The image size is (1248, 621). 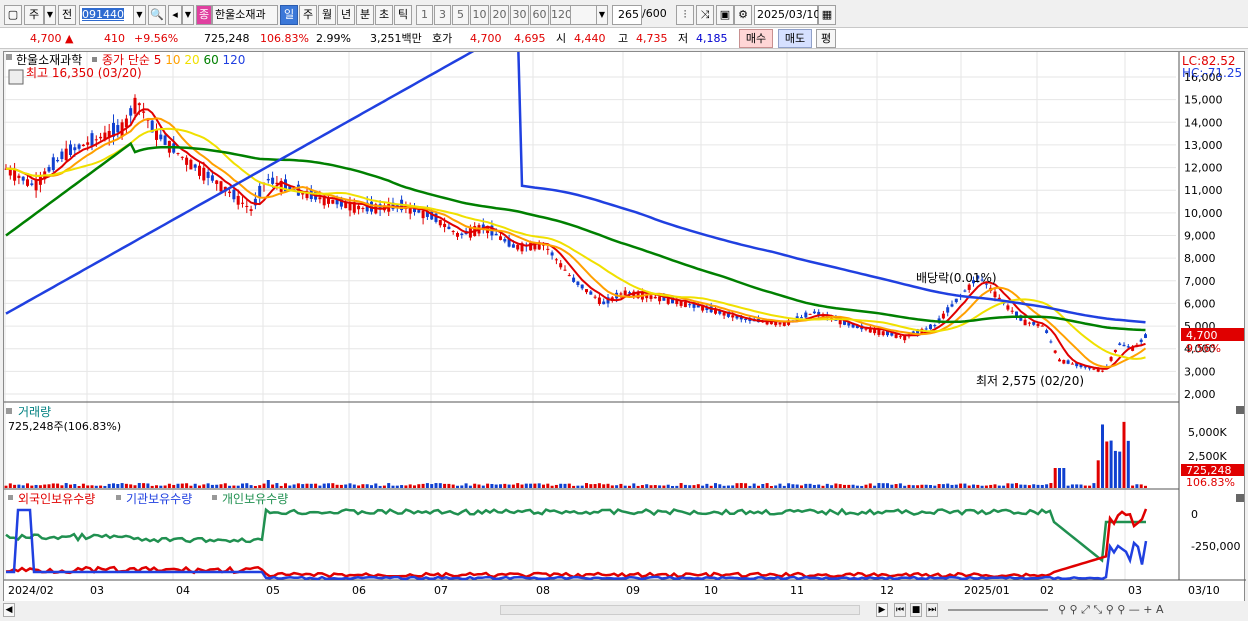 I want to click on scroll-right-icon: ▶, so click(x=882, y=610).